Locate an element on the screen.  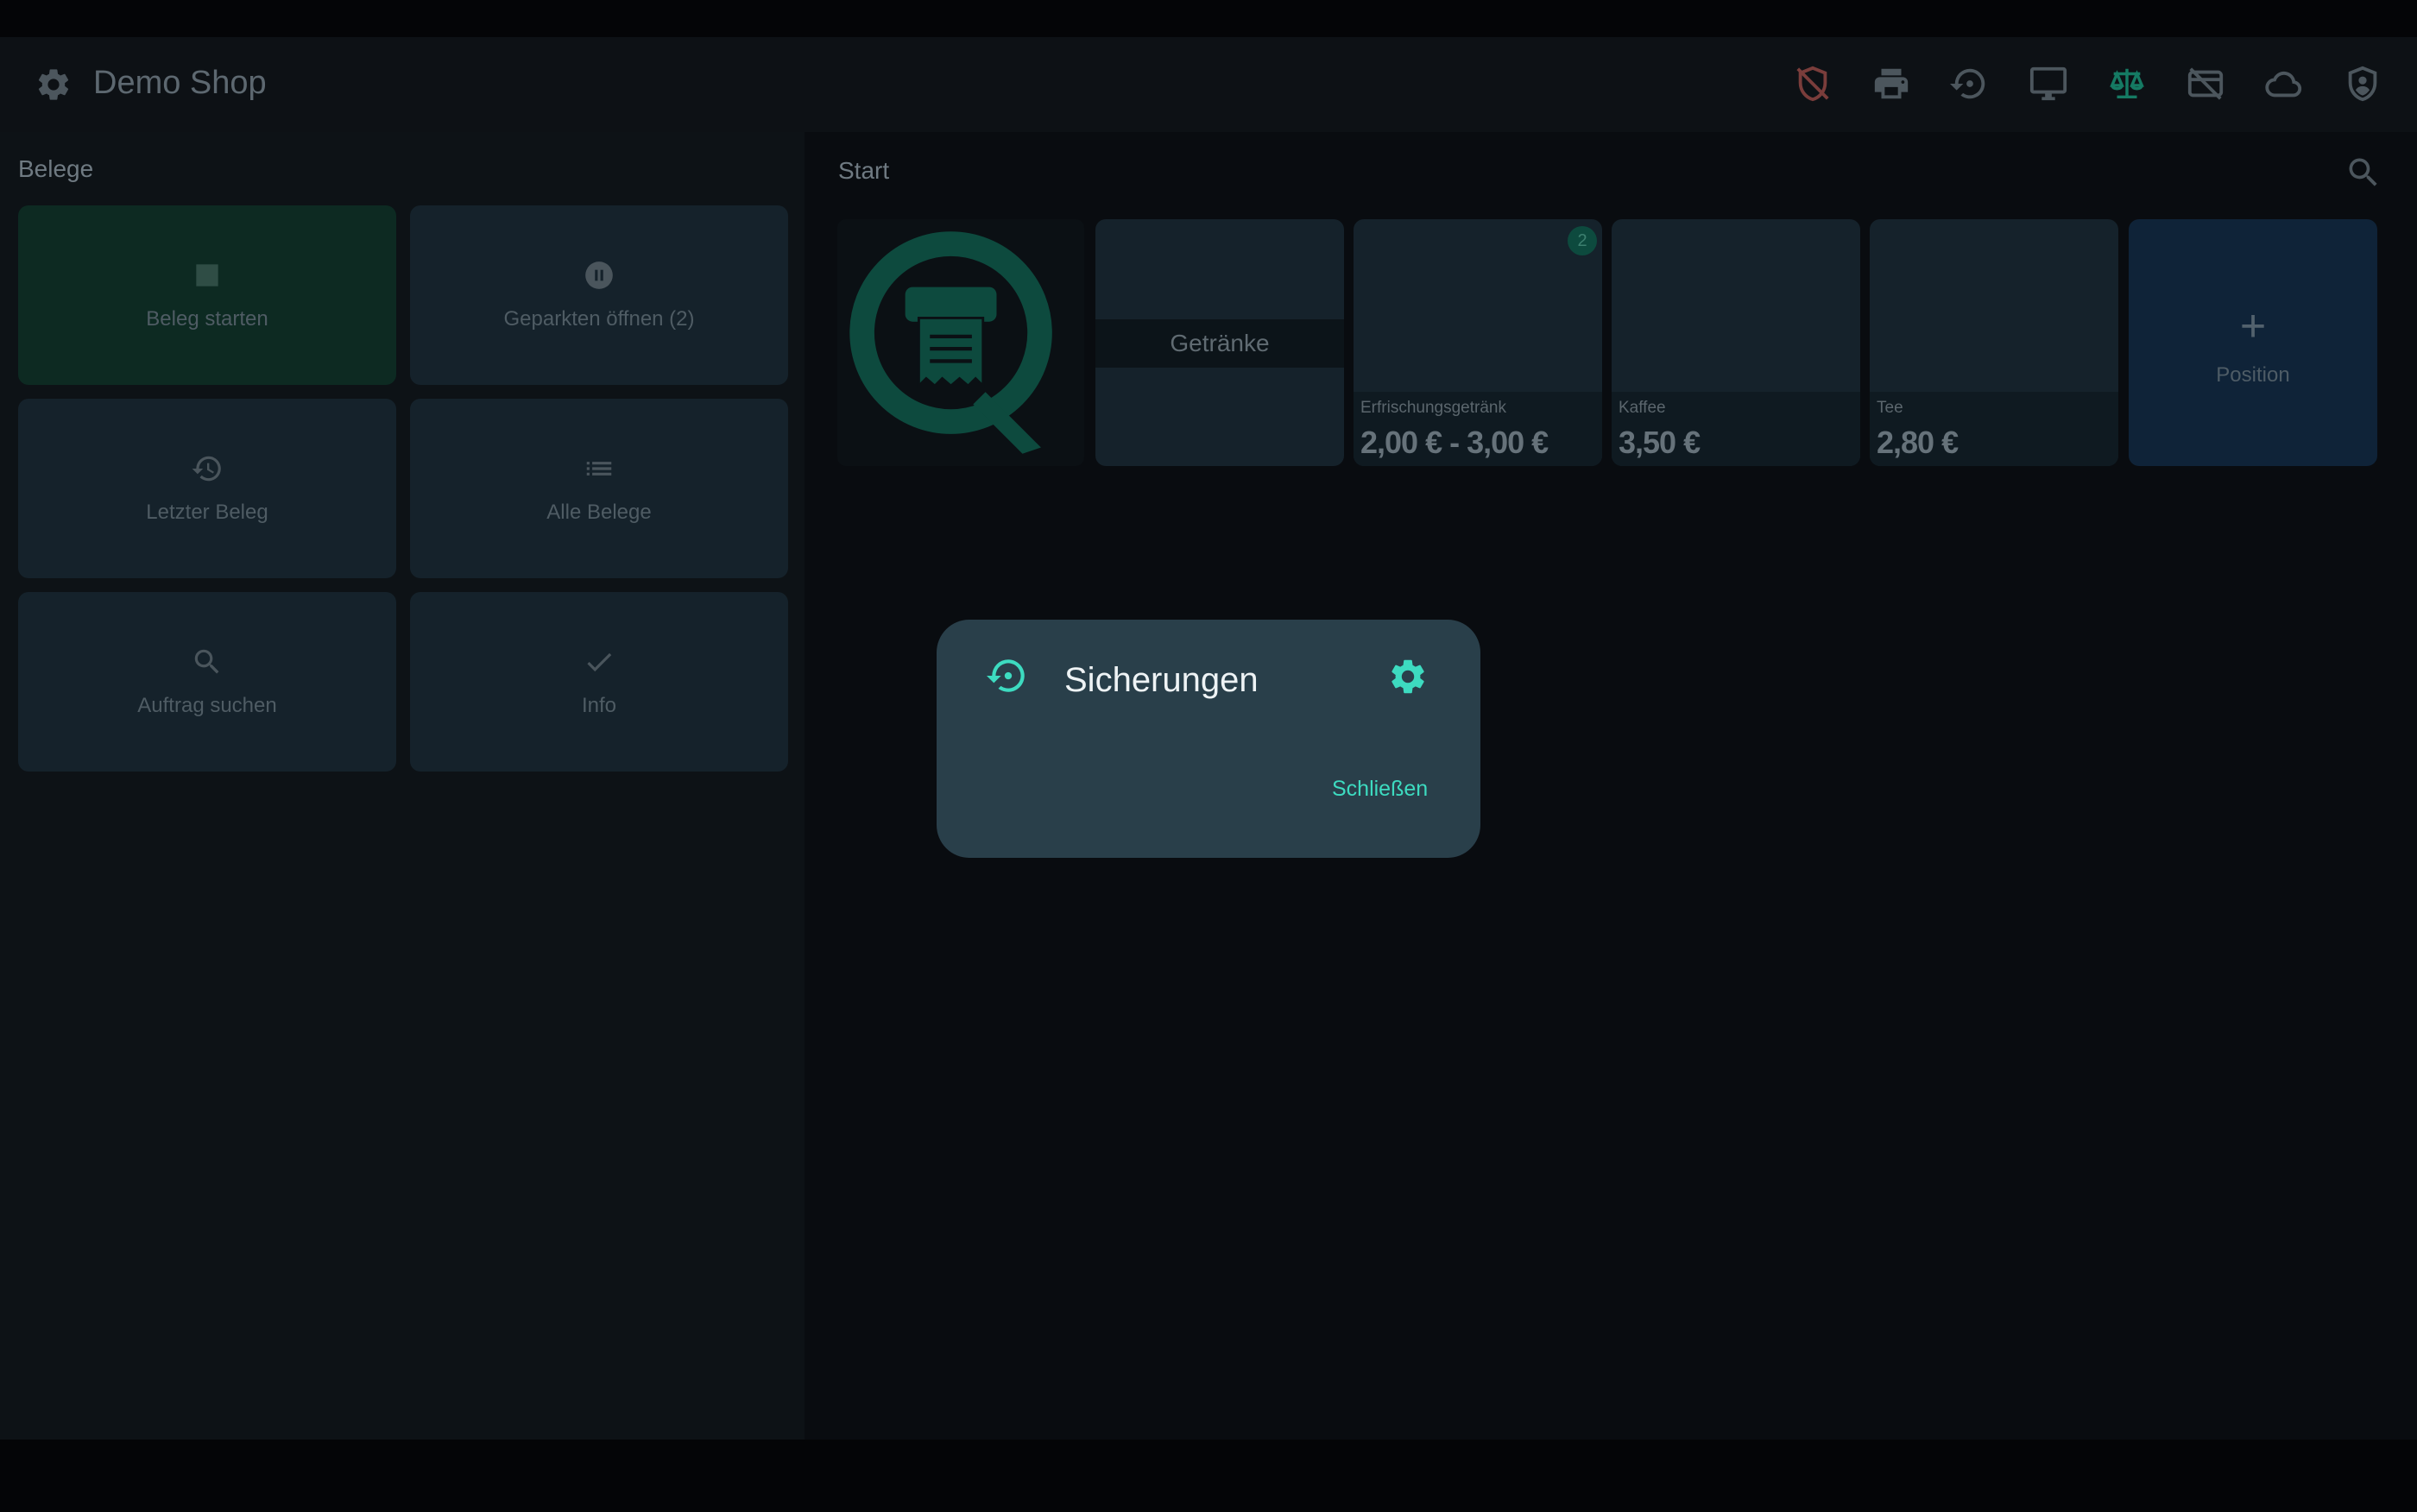
variant-count-badge: 2 is located at coordinates (1582, 241).